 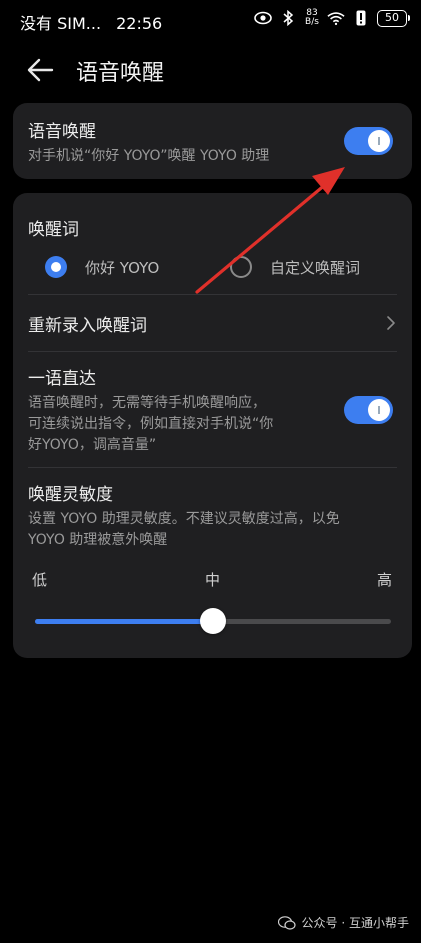 I want to click on wake-word-option-label: 你好 YOYO, so click(x=122, y=268).